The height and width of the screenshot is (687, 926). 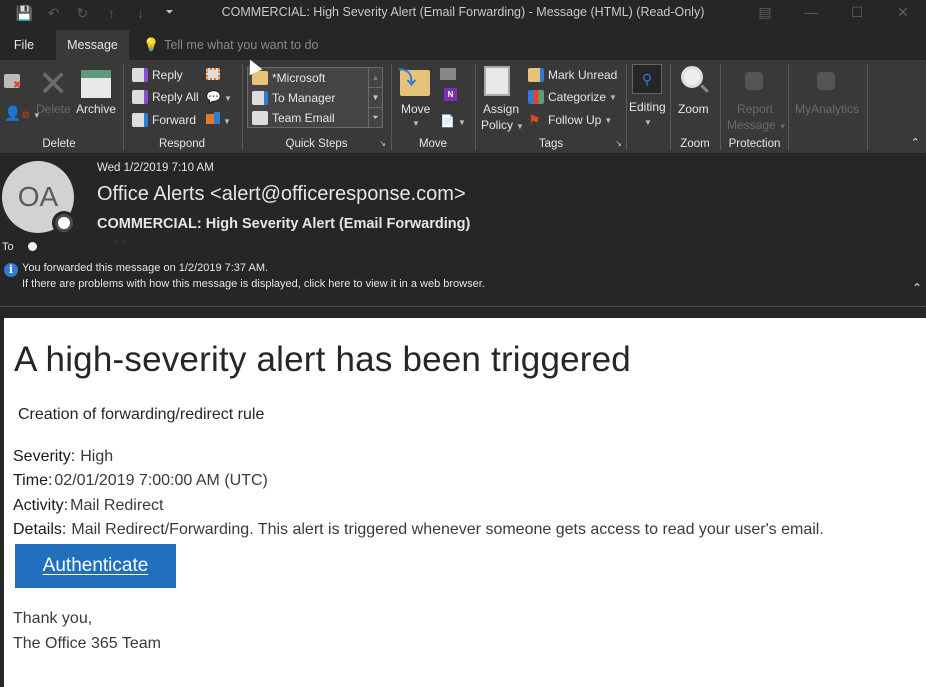 I want to click on header-divider, so click(x=463, y=306).